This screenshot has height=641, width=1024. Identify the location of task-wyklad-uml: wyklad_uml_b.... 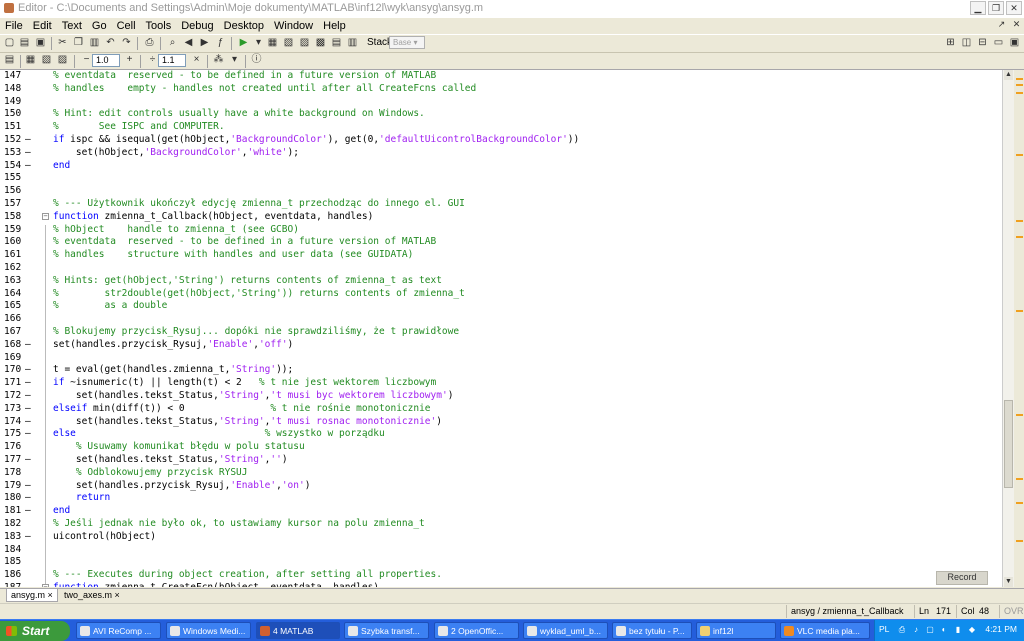
(565, 630).